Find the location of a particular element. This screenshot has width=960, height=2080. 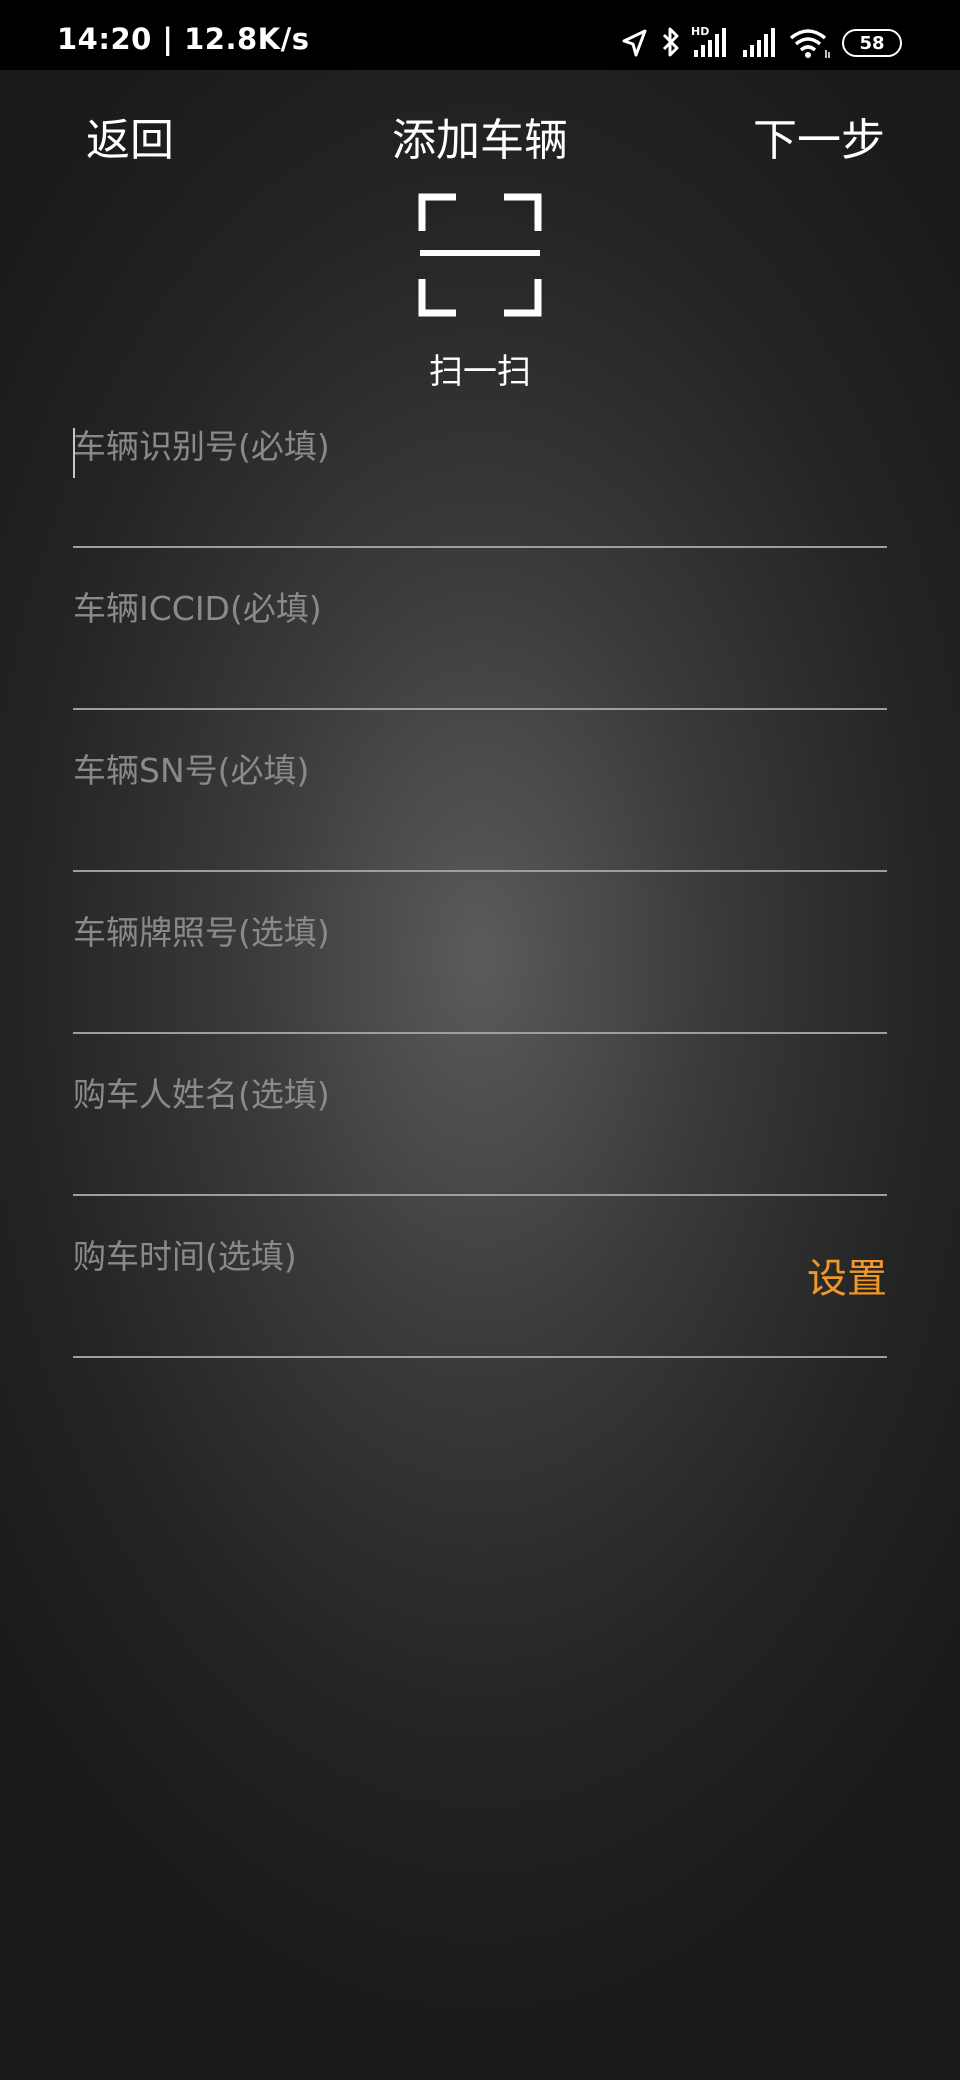

iccid-field is located at coordinates (480, 629).